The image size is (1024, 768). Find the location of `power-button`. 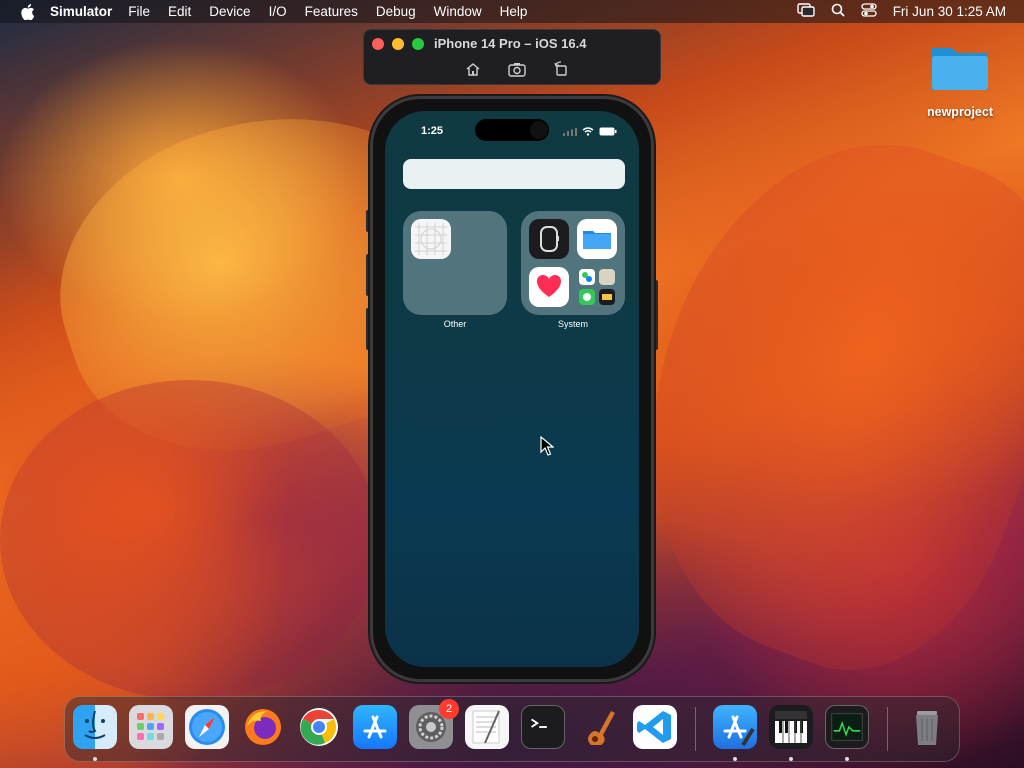

power-button is located at coordinates (656, 315).